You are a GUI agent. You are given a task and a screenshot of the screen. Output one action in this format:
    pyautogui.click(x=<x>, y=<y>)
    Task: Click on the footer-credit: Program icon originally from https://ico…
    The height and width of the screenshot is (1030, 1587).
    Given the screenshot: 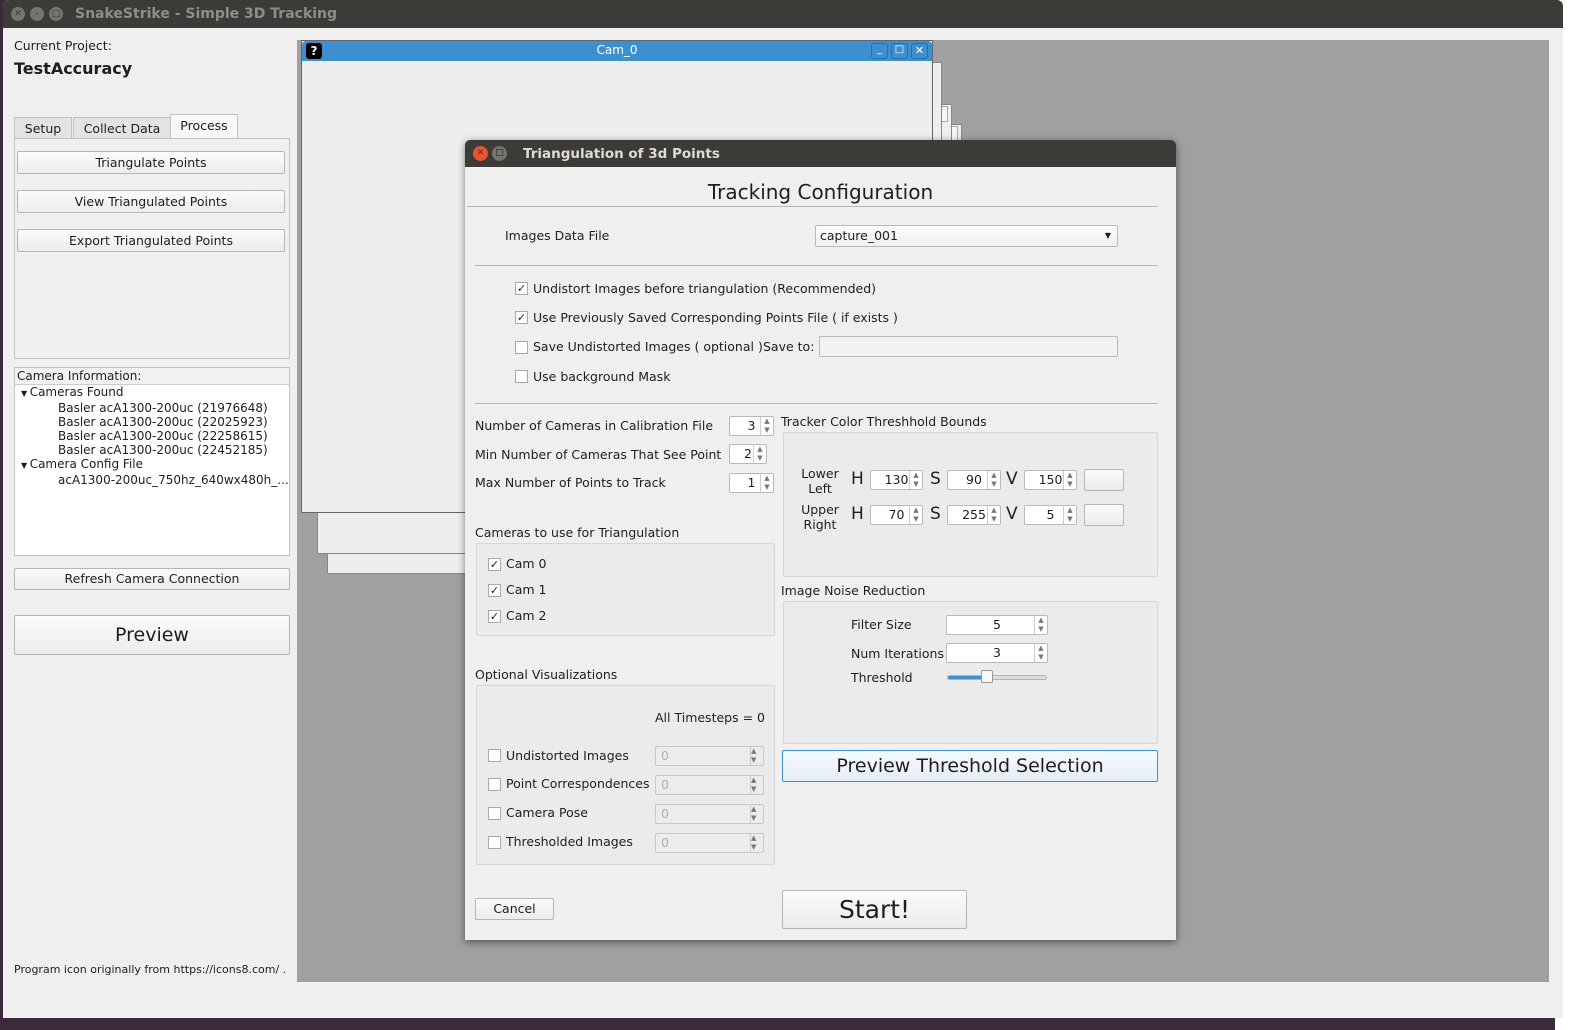 What is the action you would take?
    pyautogui.click(x=150, y=969)
    